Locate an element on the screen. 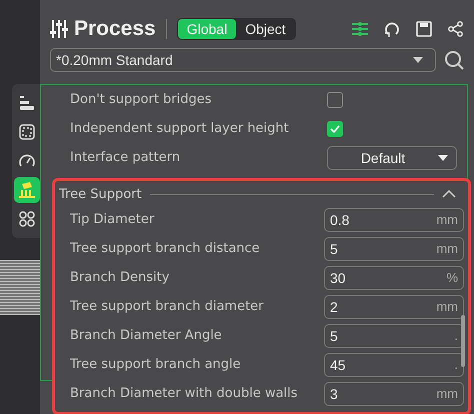 The image size is (474, 414). setting-label: Interface pattern is located at coordinates (126, 157).